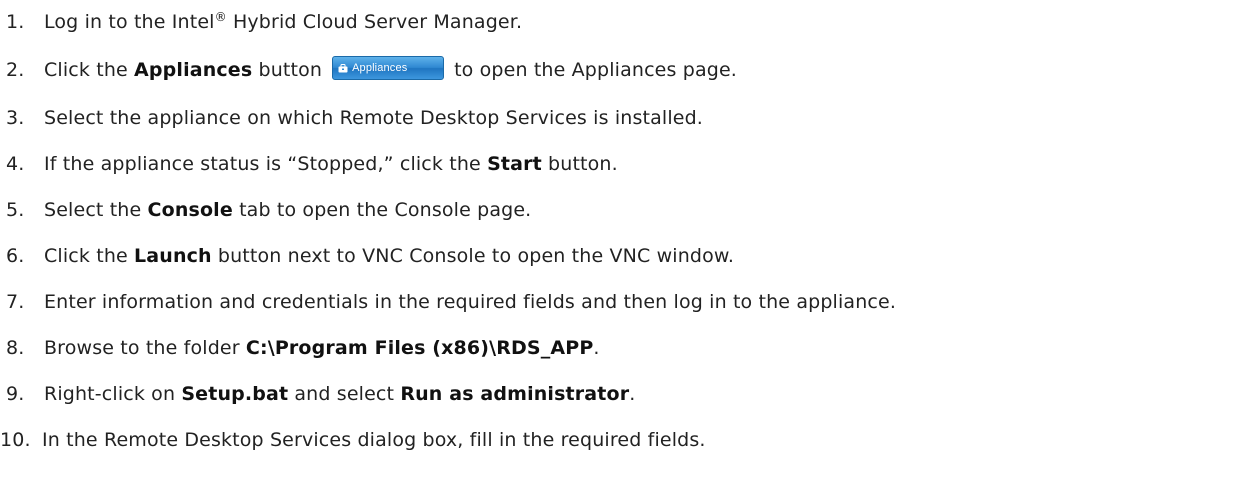 Image resolution: width=1240 pixels, height=482 pixels. Describe the element at coordinates (15, 256) in the screenshot. I see `step-number: 6.` at that location.